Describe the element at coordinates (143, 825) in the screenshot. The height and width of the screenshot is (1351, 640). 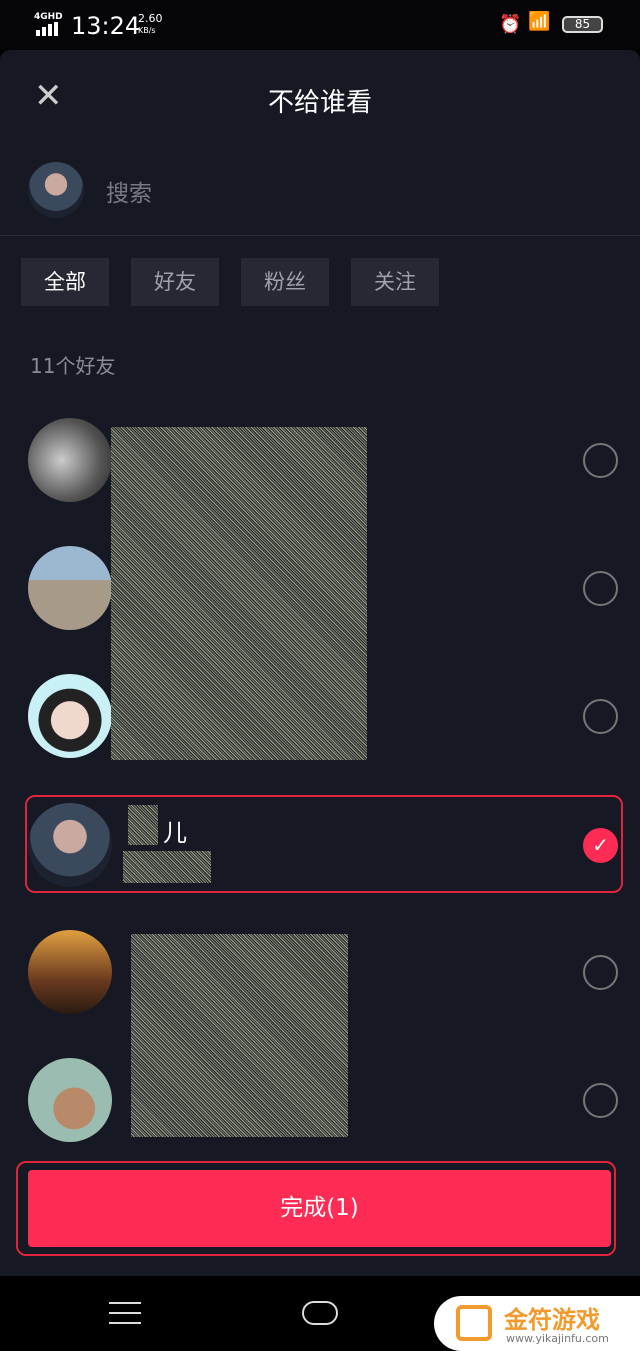
I see `redacted-name` at that location.